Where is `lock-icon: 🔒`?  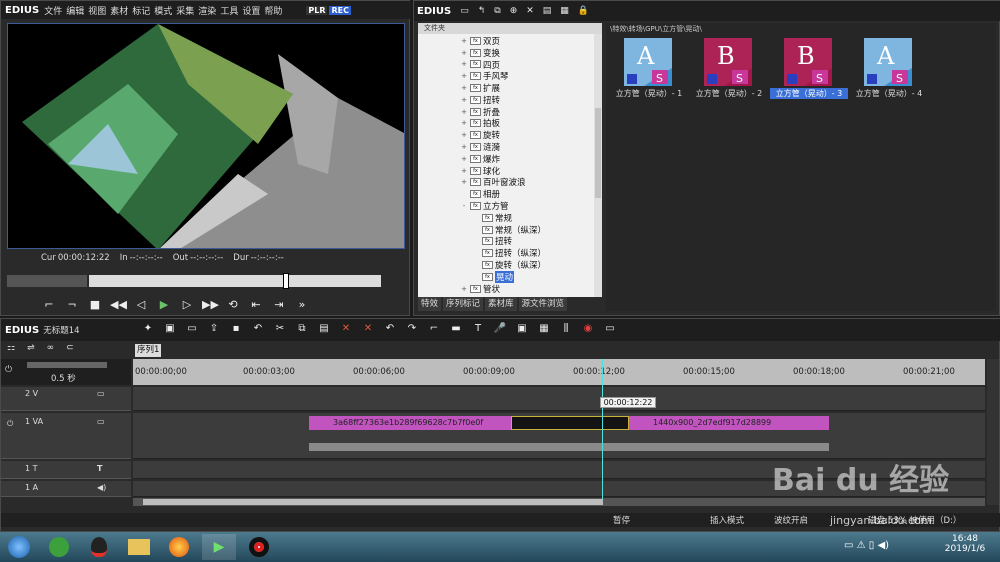
lock-icon: 🔒 is located at coordinates (583, 11).